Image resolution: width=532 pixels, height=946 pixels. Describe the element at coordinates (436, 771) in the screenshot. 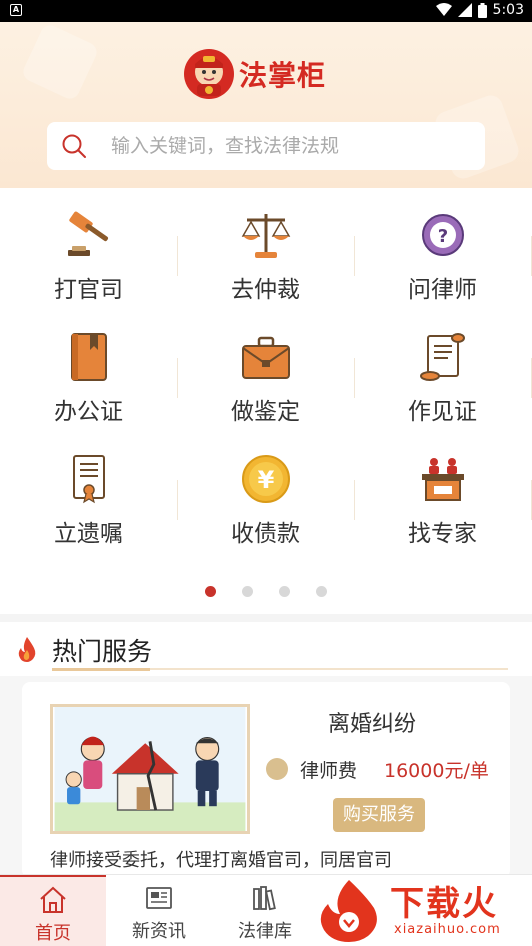

I see `fee-value: 16000元/单` at that location.